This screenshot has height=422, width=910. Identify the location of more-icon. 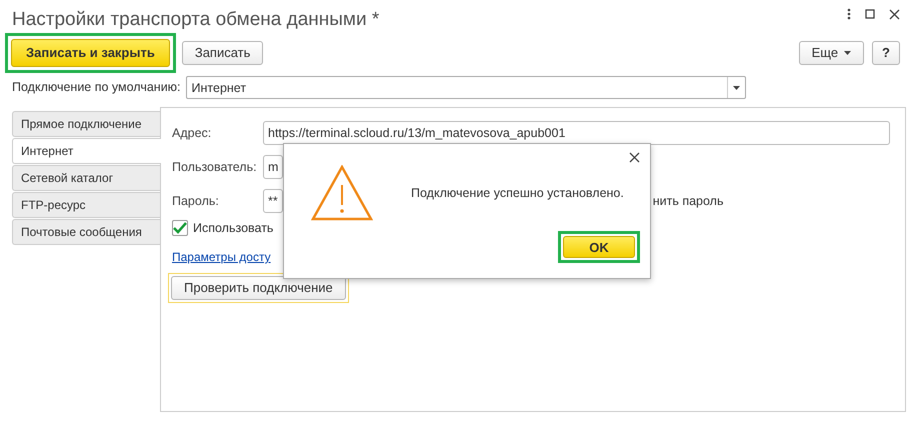
(849, 14).